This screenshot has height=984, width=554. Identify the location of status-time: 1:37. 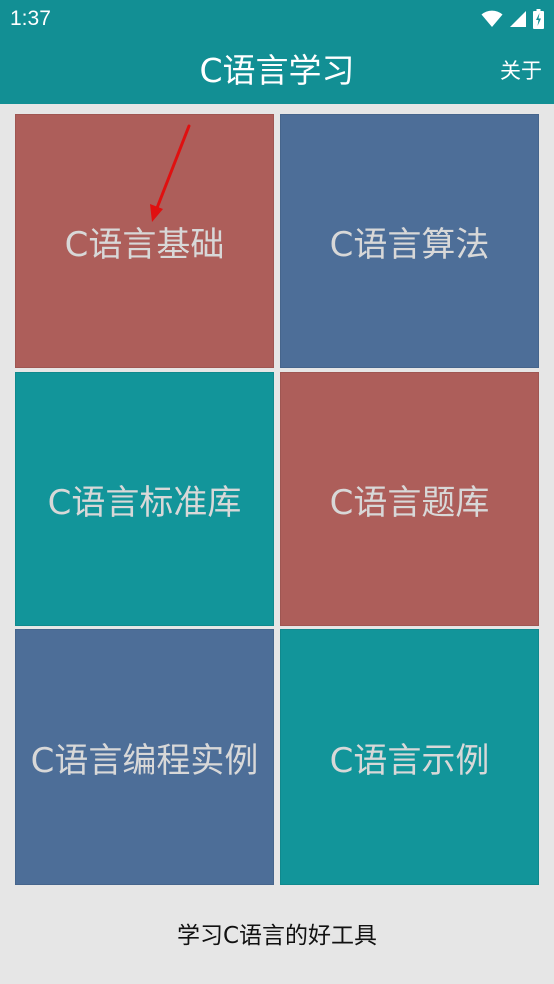
(30, 18).